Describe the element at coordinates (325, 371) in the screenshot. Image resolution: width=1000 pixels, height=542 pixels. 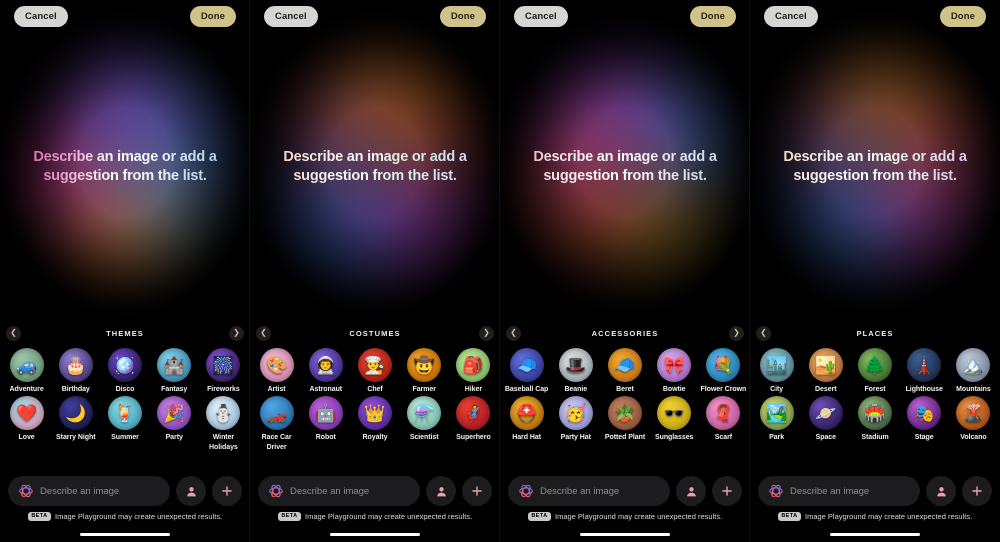
I see `suggestion-item: 👨‍🚀 Astronaut` at that location.